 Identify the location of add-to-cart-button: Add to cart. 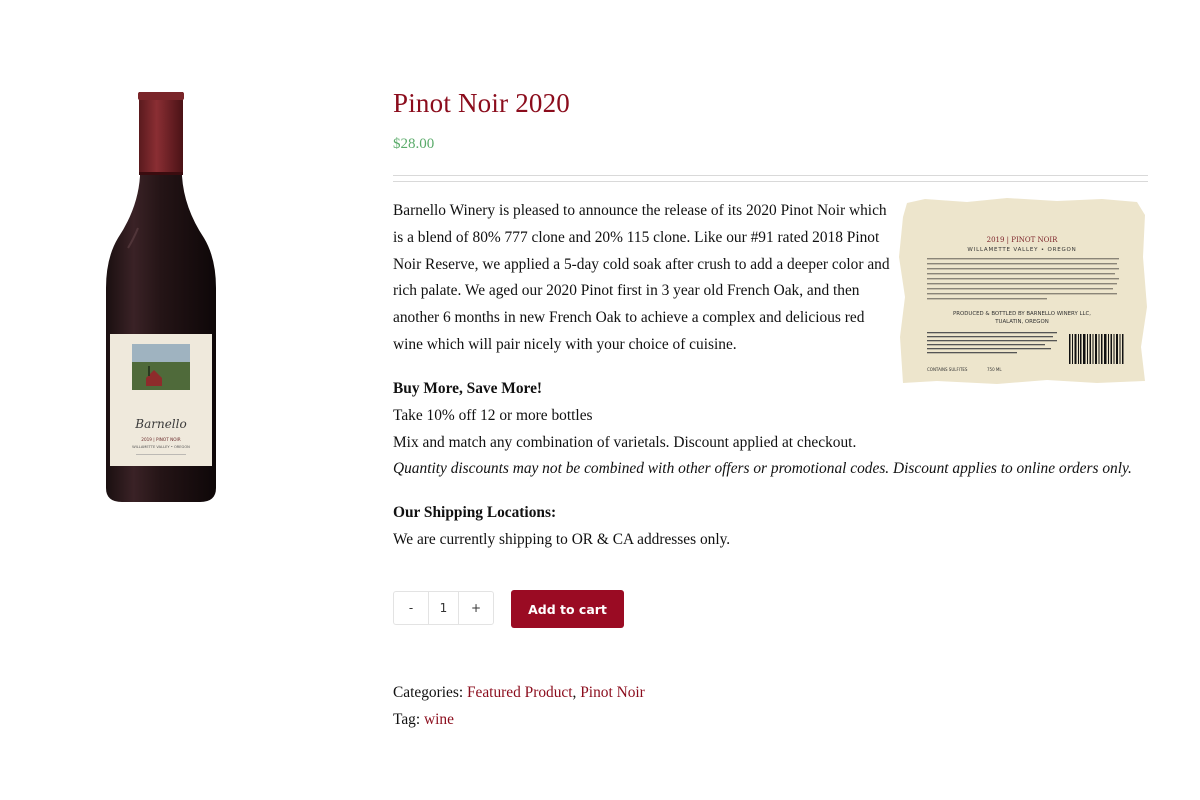
(567, 609).